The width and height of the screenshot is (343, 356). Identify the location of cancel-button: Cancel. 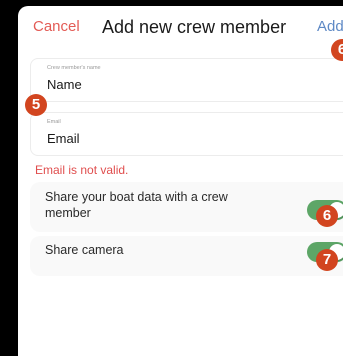
(56, 26).